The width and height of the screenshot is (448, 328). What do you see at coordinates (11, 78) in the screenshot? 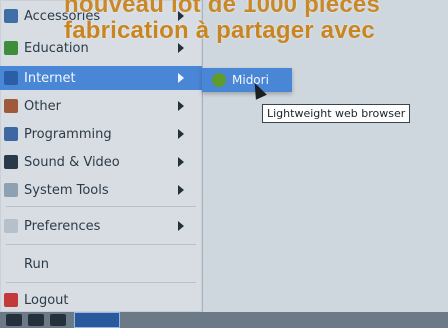
I see `internet-icon` at bounding box center [11, 78].